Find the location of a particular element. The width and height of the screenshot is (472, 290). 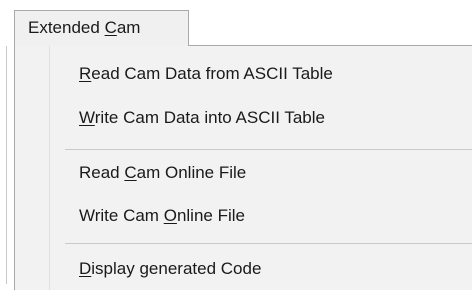

menu-item-label: isplay generated Code is located at coordinates (176, 268).